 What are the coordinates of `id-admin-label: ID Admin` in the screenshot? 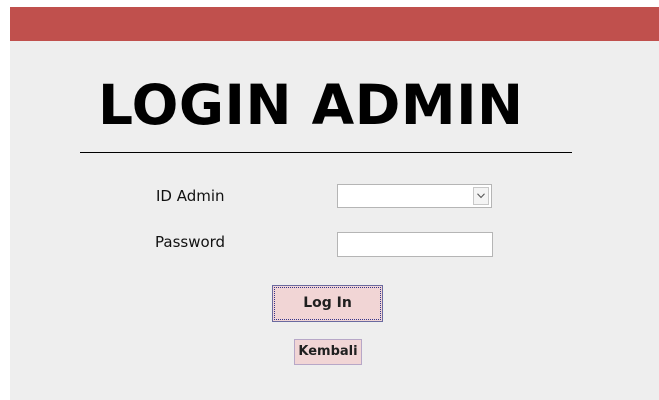 It's located at (190, 196).